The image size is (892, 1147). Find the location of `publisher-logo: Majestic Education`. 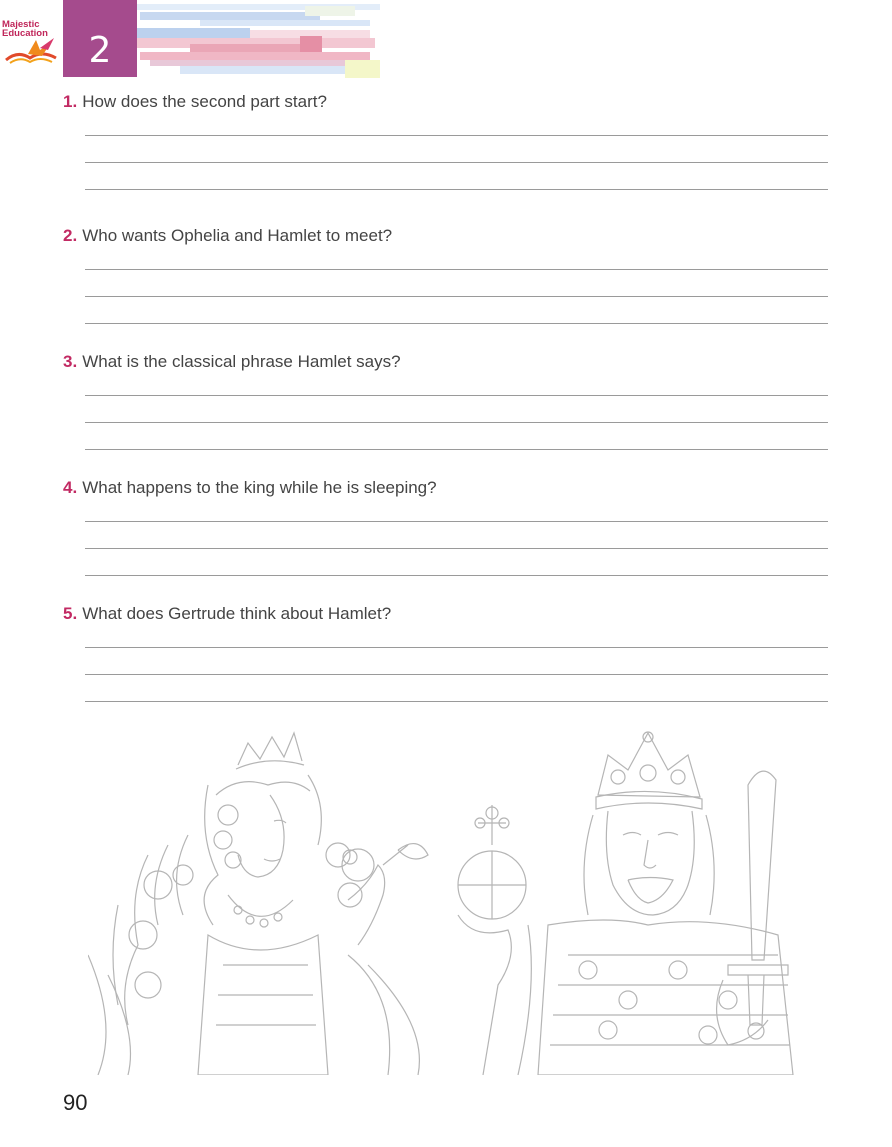

publisher-logo: Majestic Education is located at coordinates (32, 43).